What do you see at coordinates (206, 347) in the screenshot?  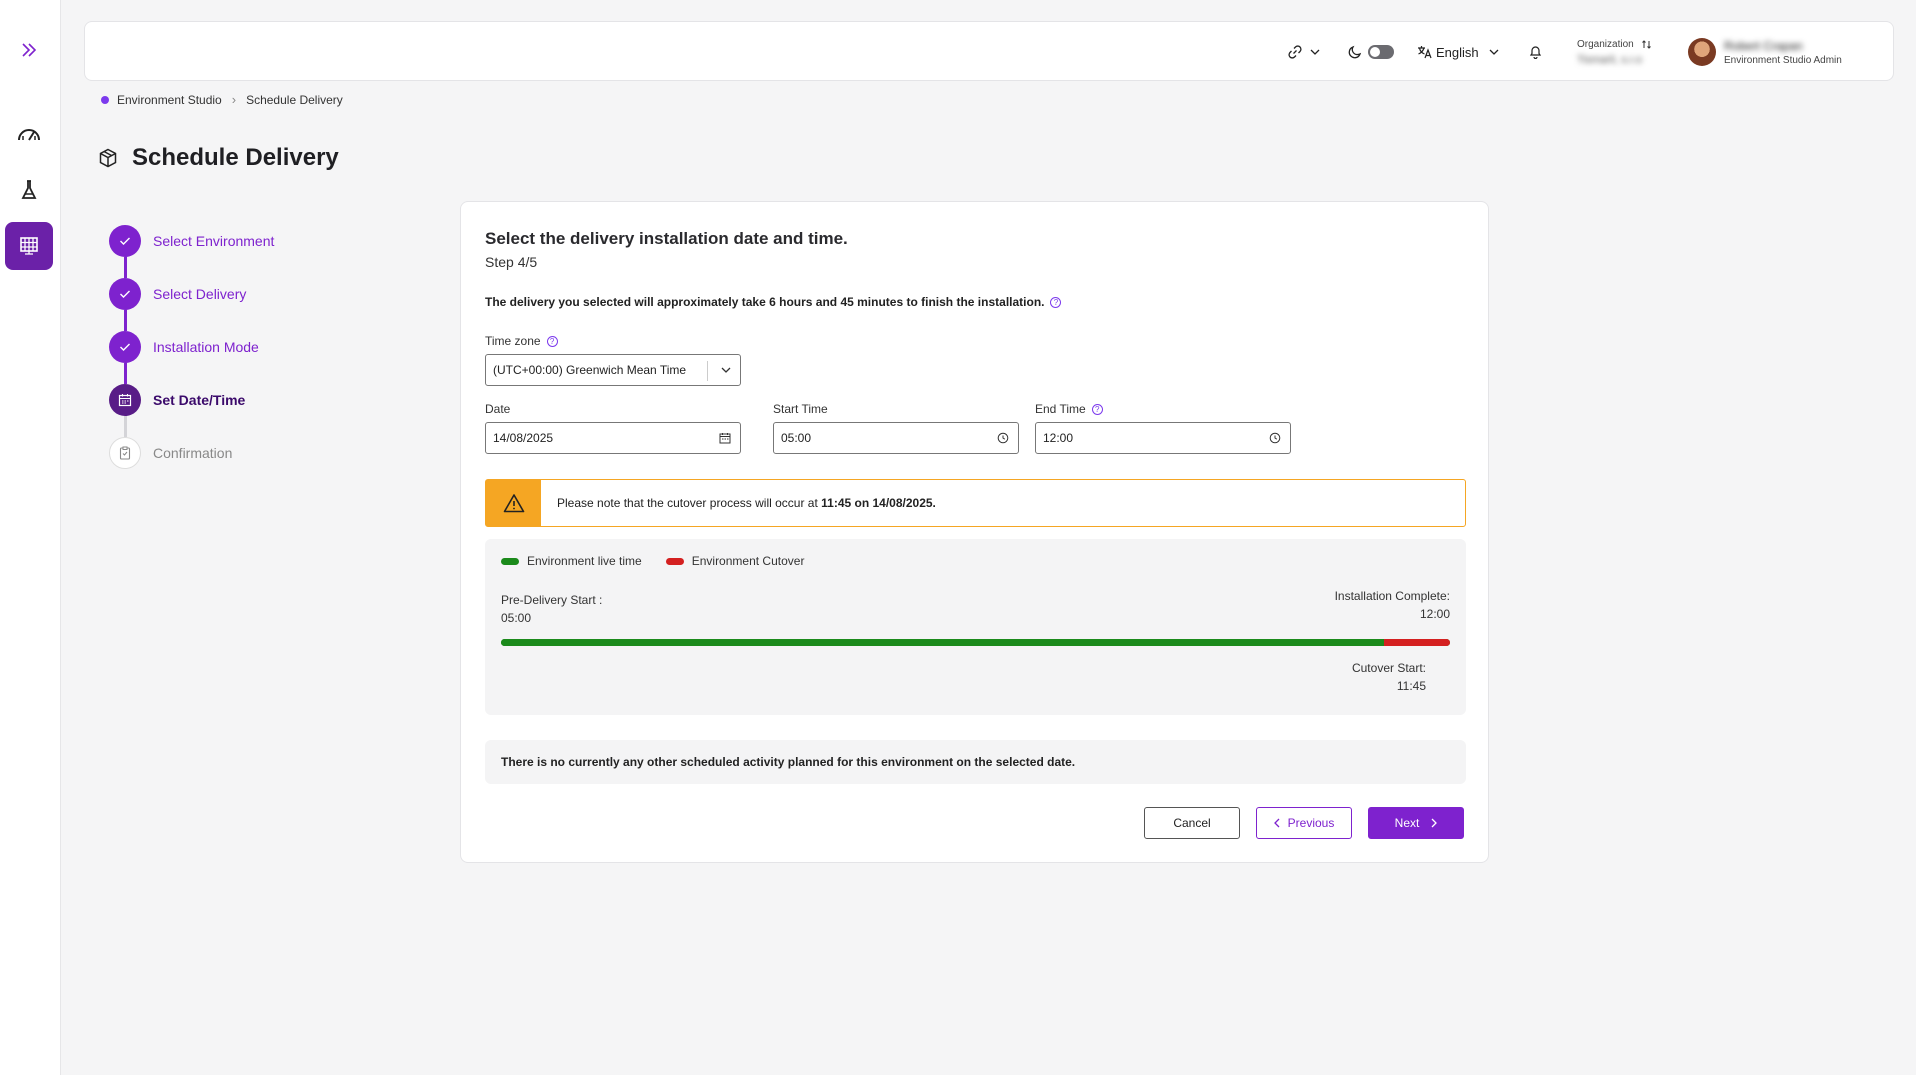 I see `step-label: Installation Mode` at bounding box center [206, 347].